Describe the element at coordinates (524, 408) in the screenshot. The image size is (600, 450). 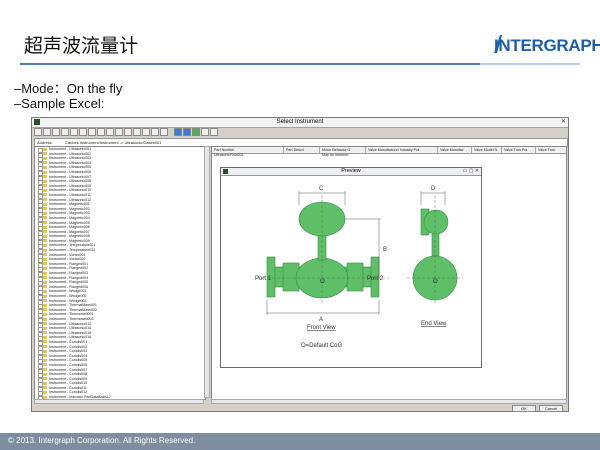
I see `ok-button: OK` at that location.